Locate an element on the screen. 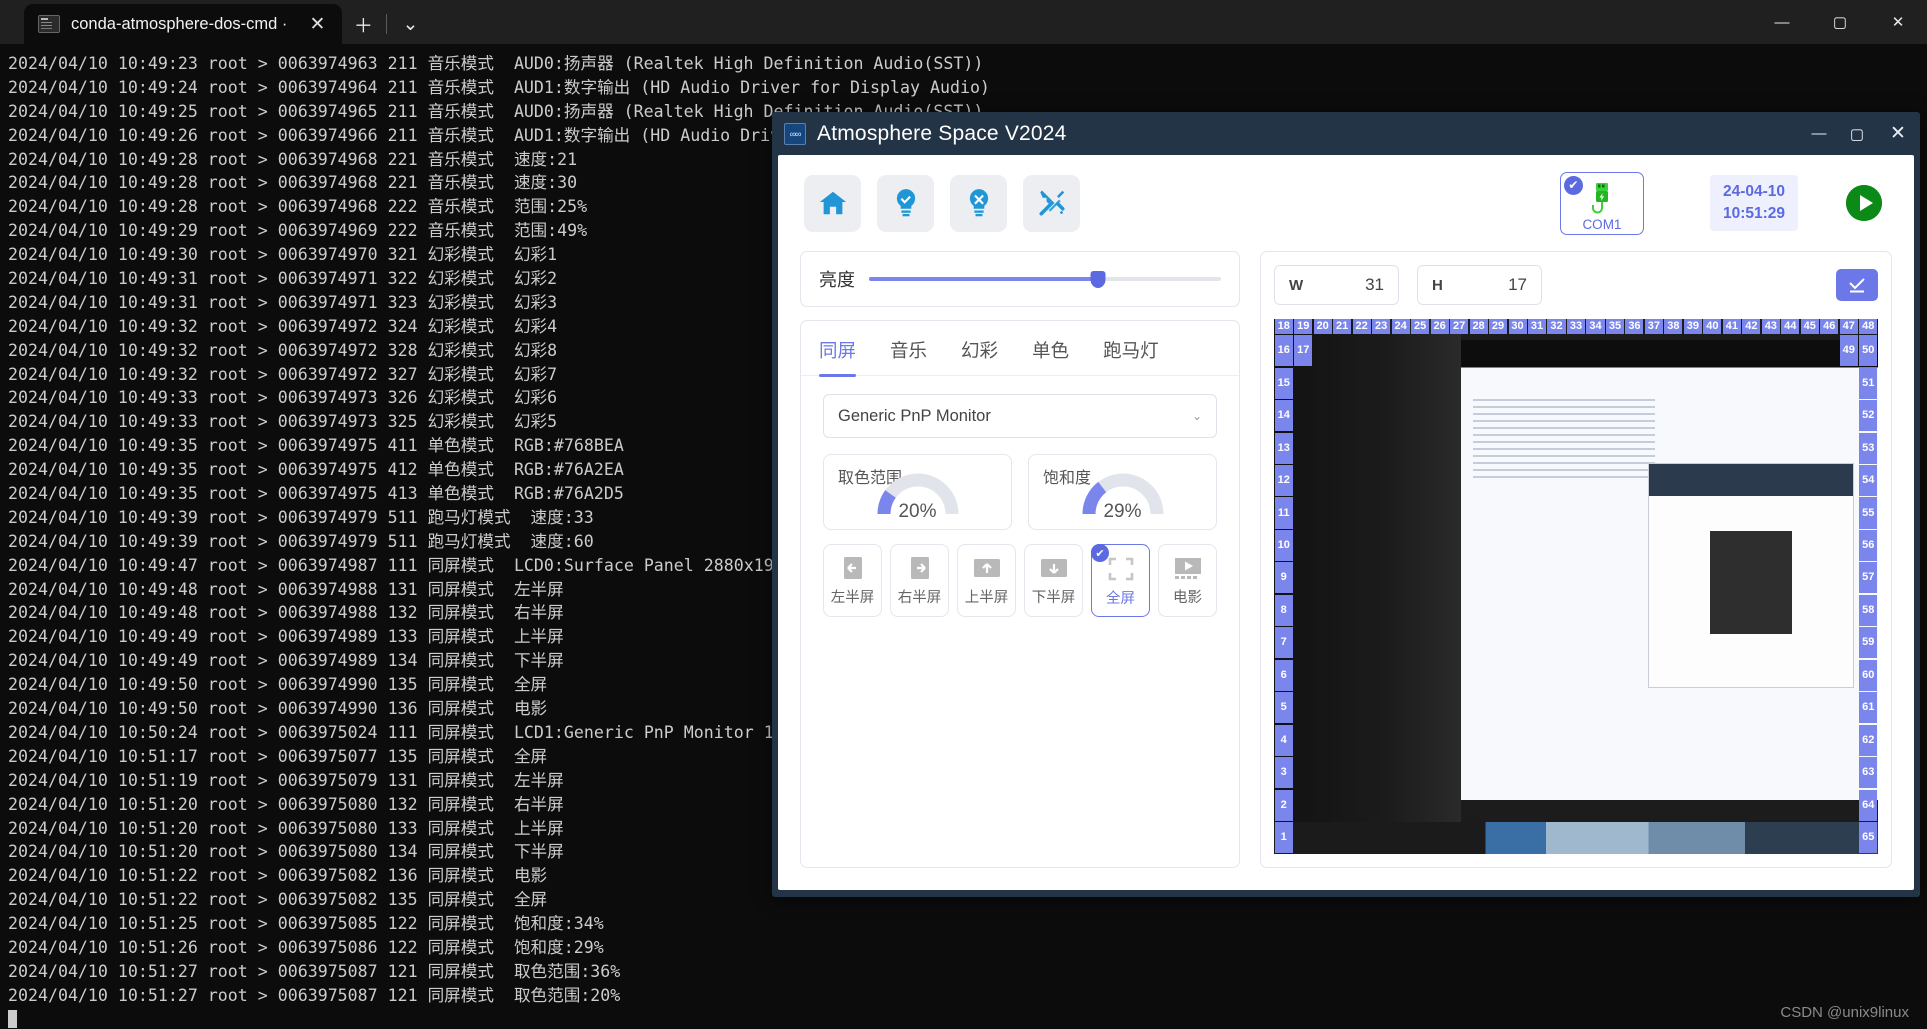 The width and height of the screenshot is (1927, 1029). com-port-button: ✔ COM1 is located at coordinates (1601, 203).